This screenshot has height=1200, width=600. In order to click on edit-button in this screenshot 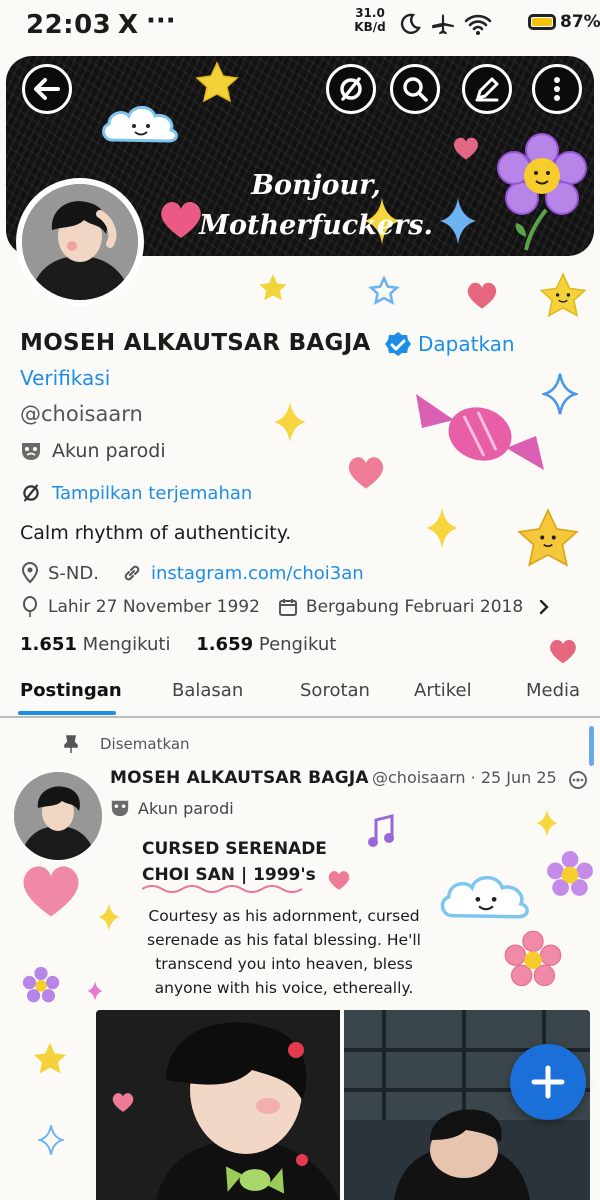, I will do `click(487, 89)`.